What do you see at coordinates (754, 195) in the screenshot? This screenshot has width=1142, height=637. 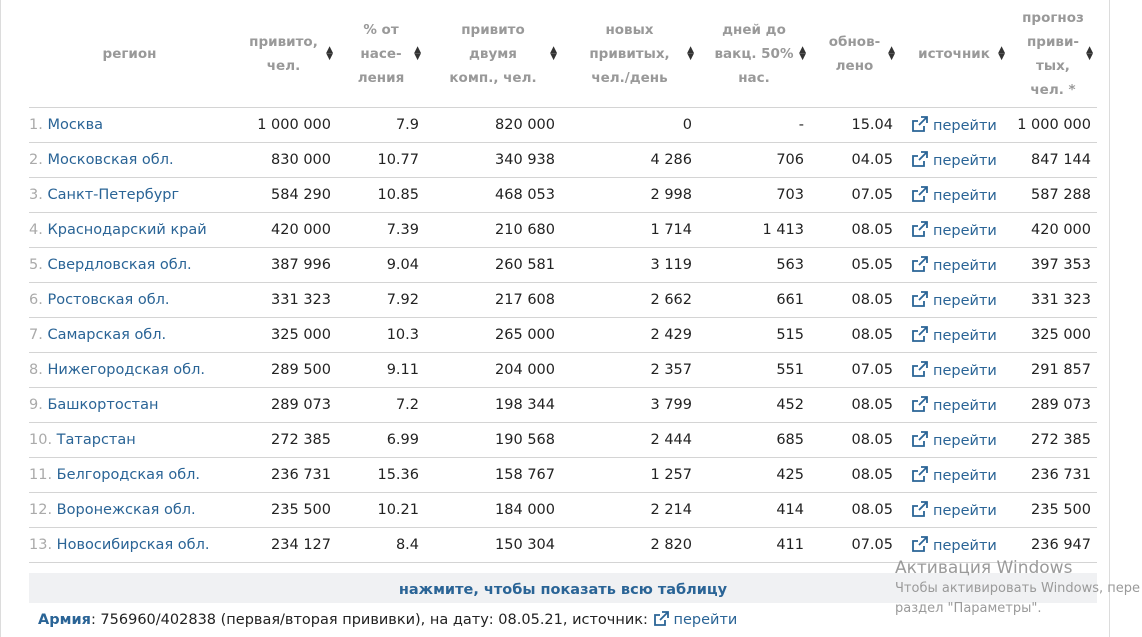 I see `days-to-50-cell: 703` at bounding box center [754, 195].